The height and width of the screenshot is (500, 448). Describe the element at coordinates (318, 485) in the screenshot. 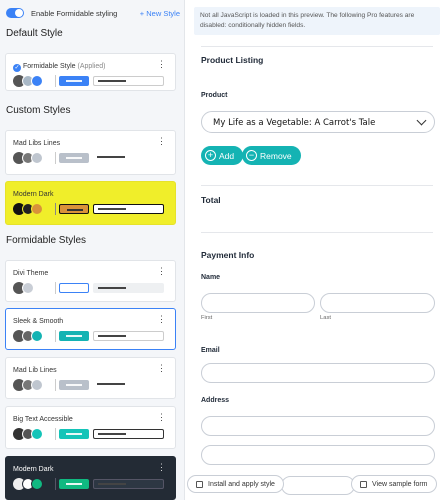

I see `address-city-input` at that location.